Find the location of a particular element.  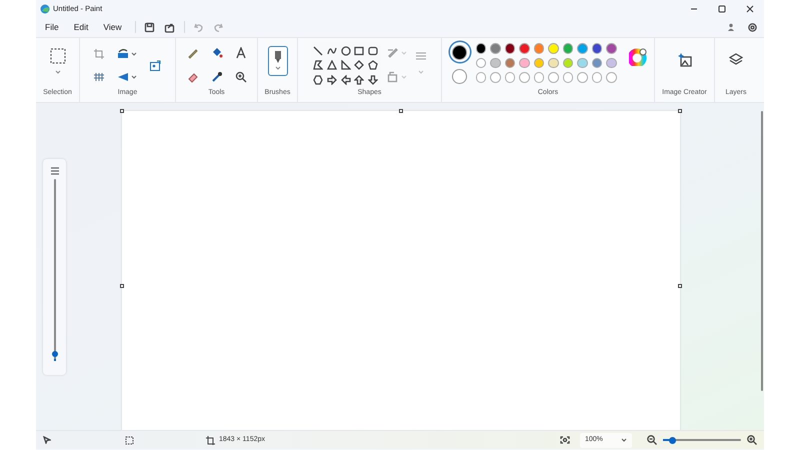

hexagon-shape-button is located at coordinates (318, 80).